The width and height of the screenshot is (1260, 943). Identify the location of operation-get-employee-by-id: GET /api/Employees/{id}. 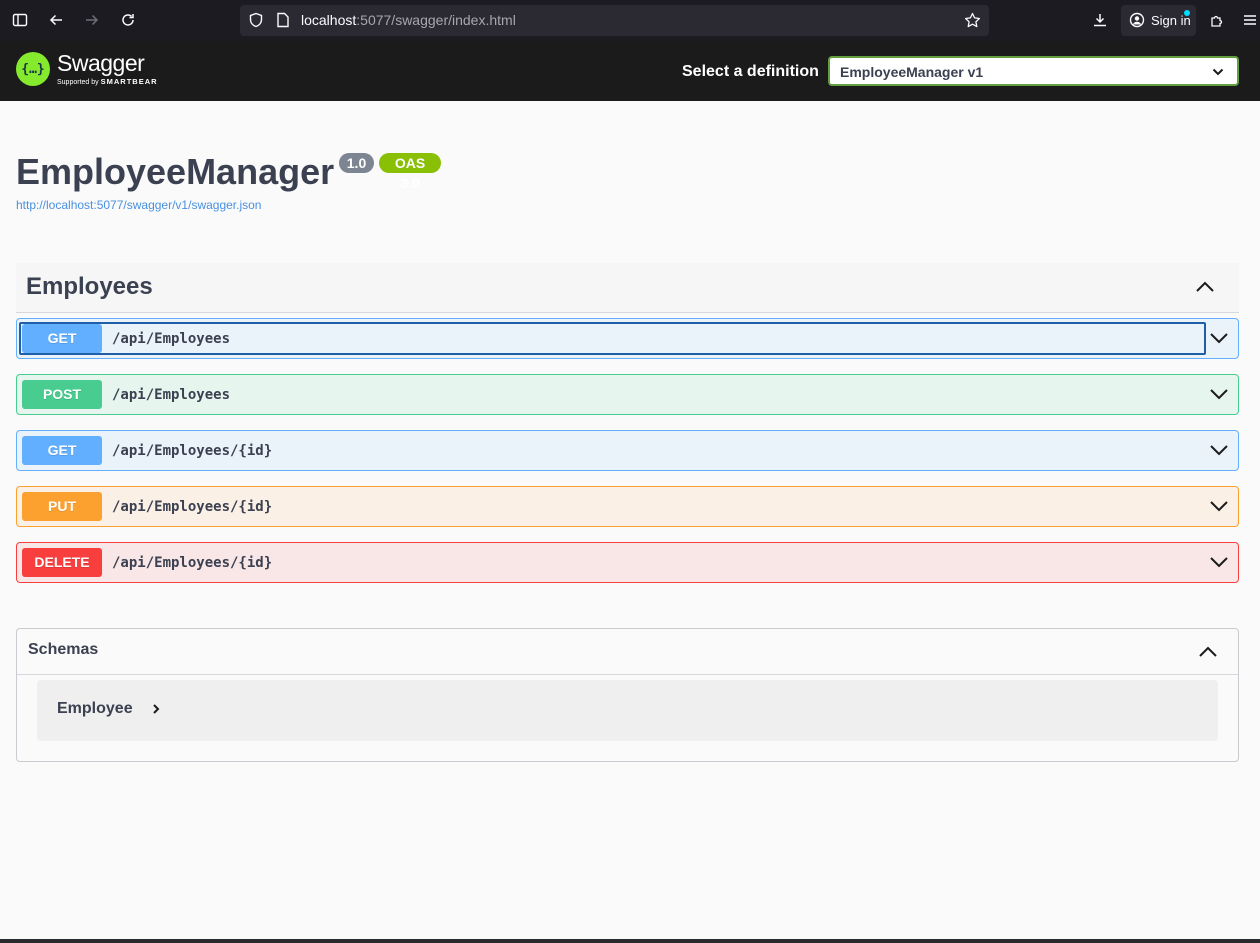
(627, 450).